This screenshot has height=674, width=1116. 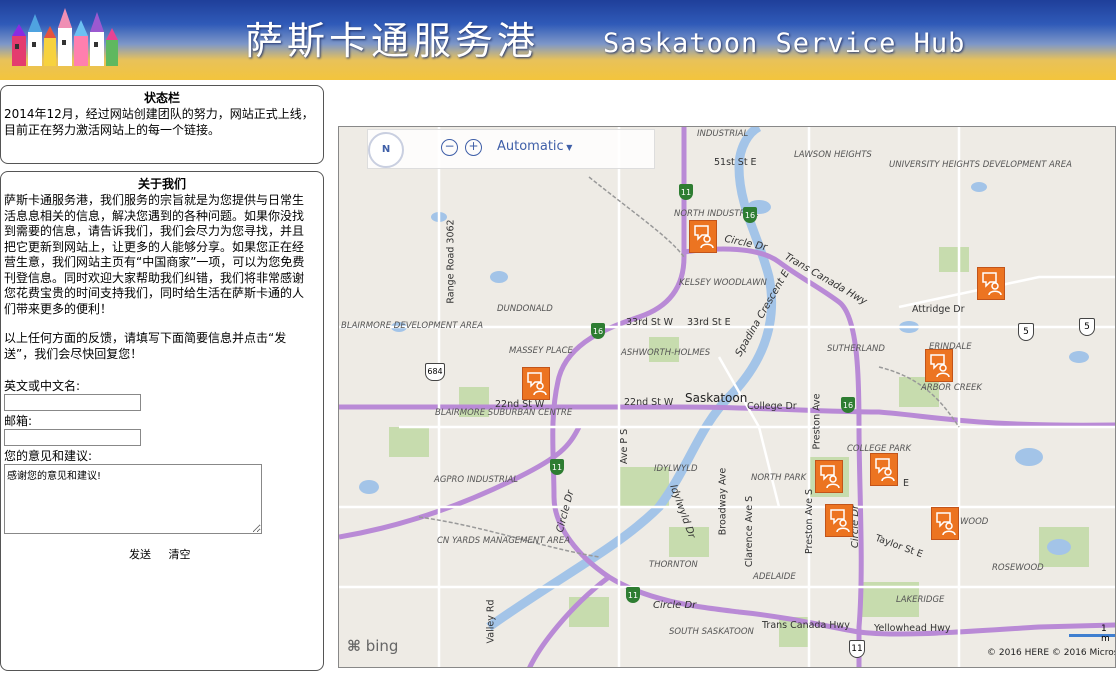 What do you see at coordinates (650, 322) in the screenshot?
I see `map-label-street: 33rd St W` at bounding box center [650, 322].